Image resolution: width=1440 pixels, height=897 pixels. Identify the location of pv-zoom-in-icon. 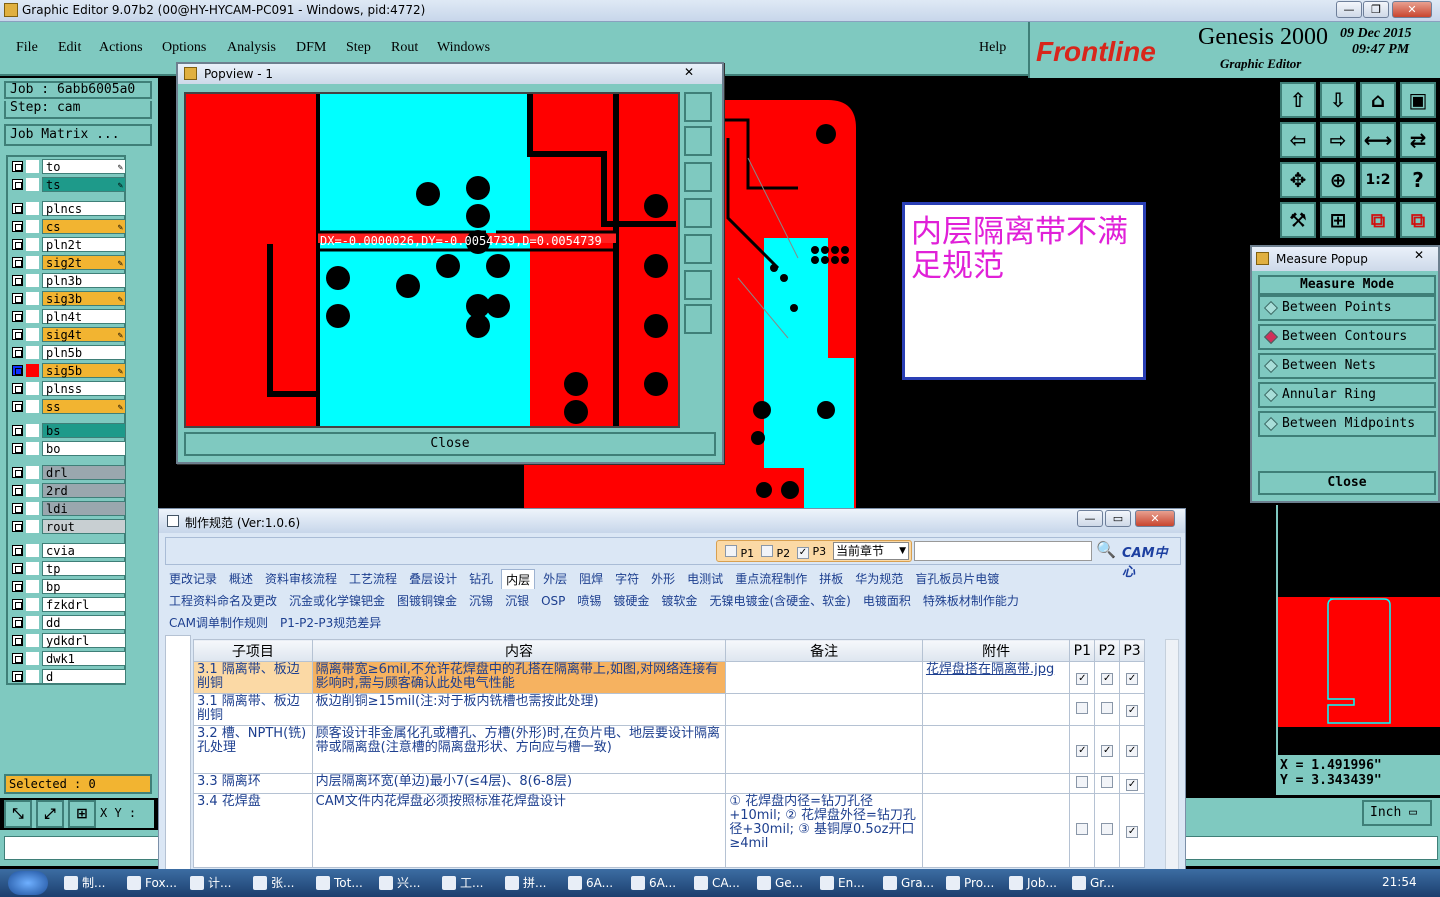
(698, 285).